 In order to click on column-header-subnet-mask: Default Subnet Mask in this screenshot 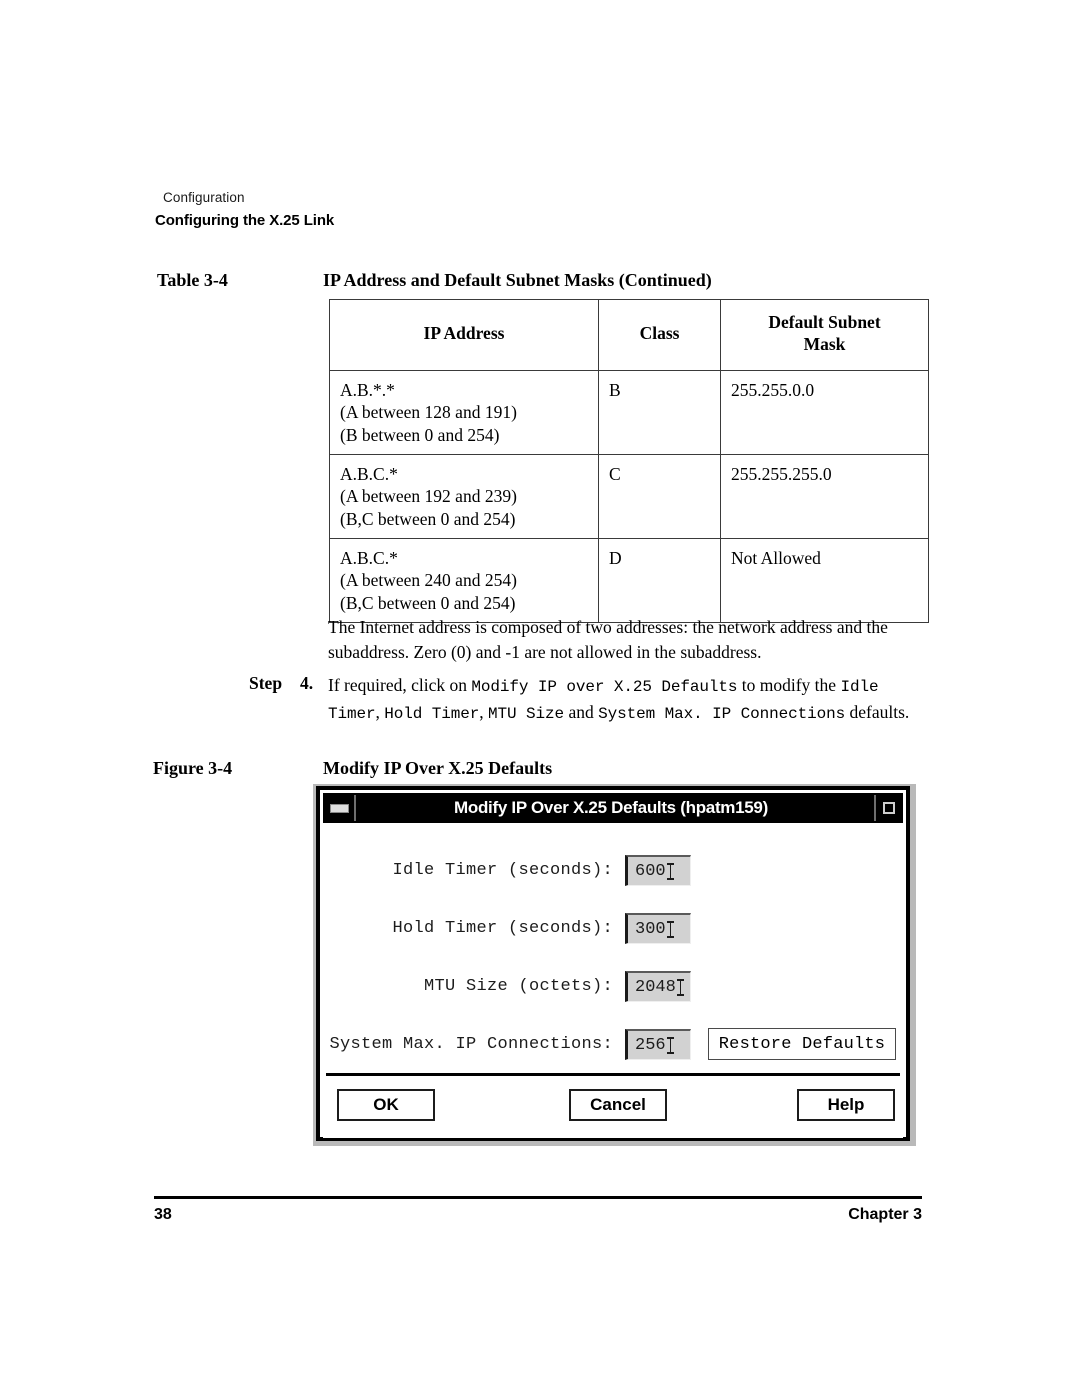, I will do `click(824, 335)`.